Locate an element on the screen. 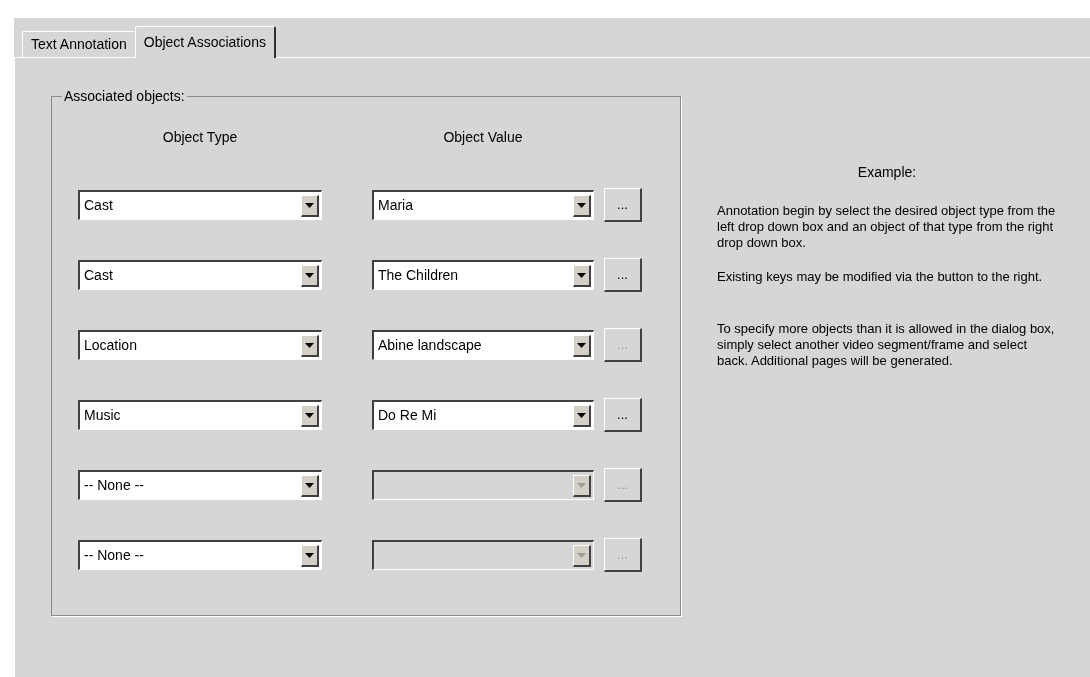  group-title: Associated objects: is located at coordinates (124, 96).